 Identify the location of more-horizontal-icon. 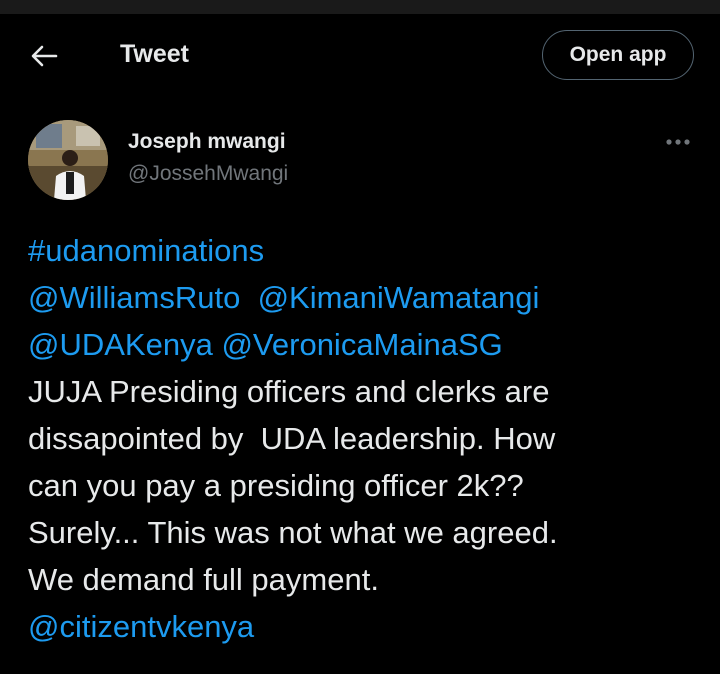
(678, 142).